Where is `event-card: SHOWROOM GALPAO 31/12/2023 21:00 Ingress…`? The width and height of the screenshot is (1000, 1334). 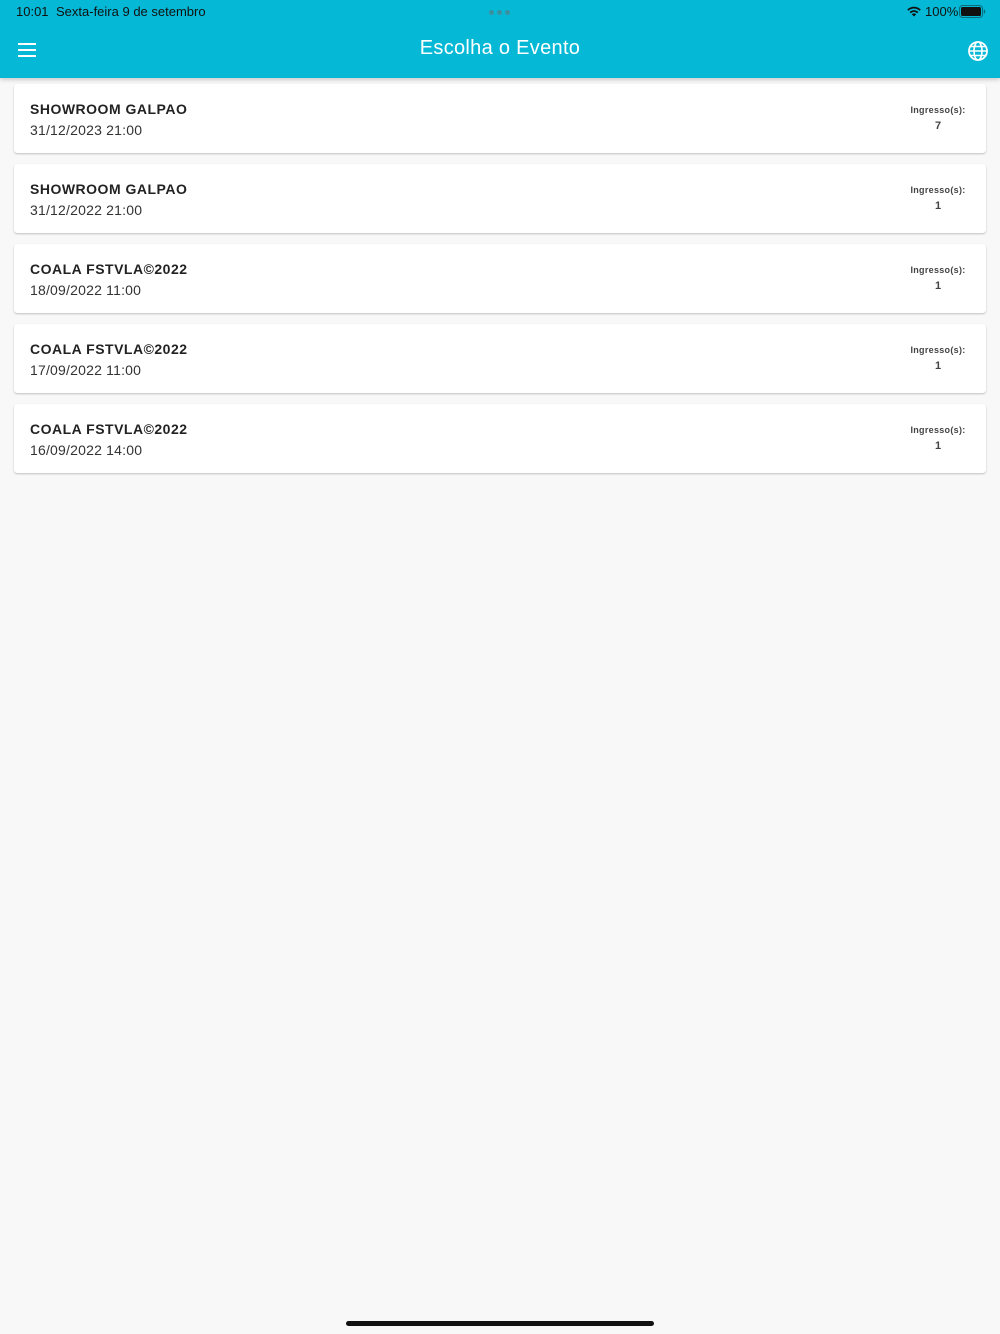
event-card: SHOWROOM GALPAO 31/12/2023 21:00 Ingress… is located at coordinates (500, 118).